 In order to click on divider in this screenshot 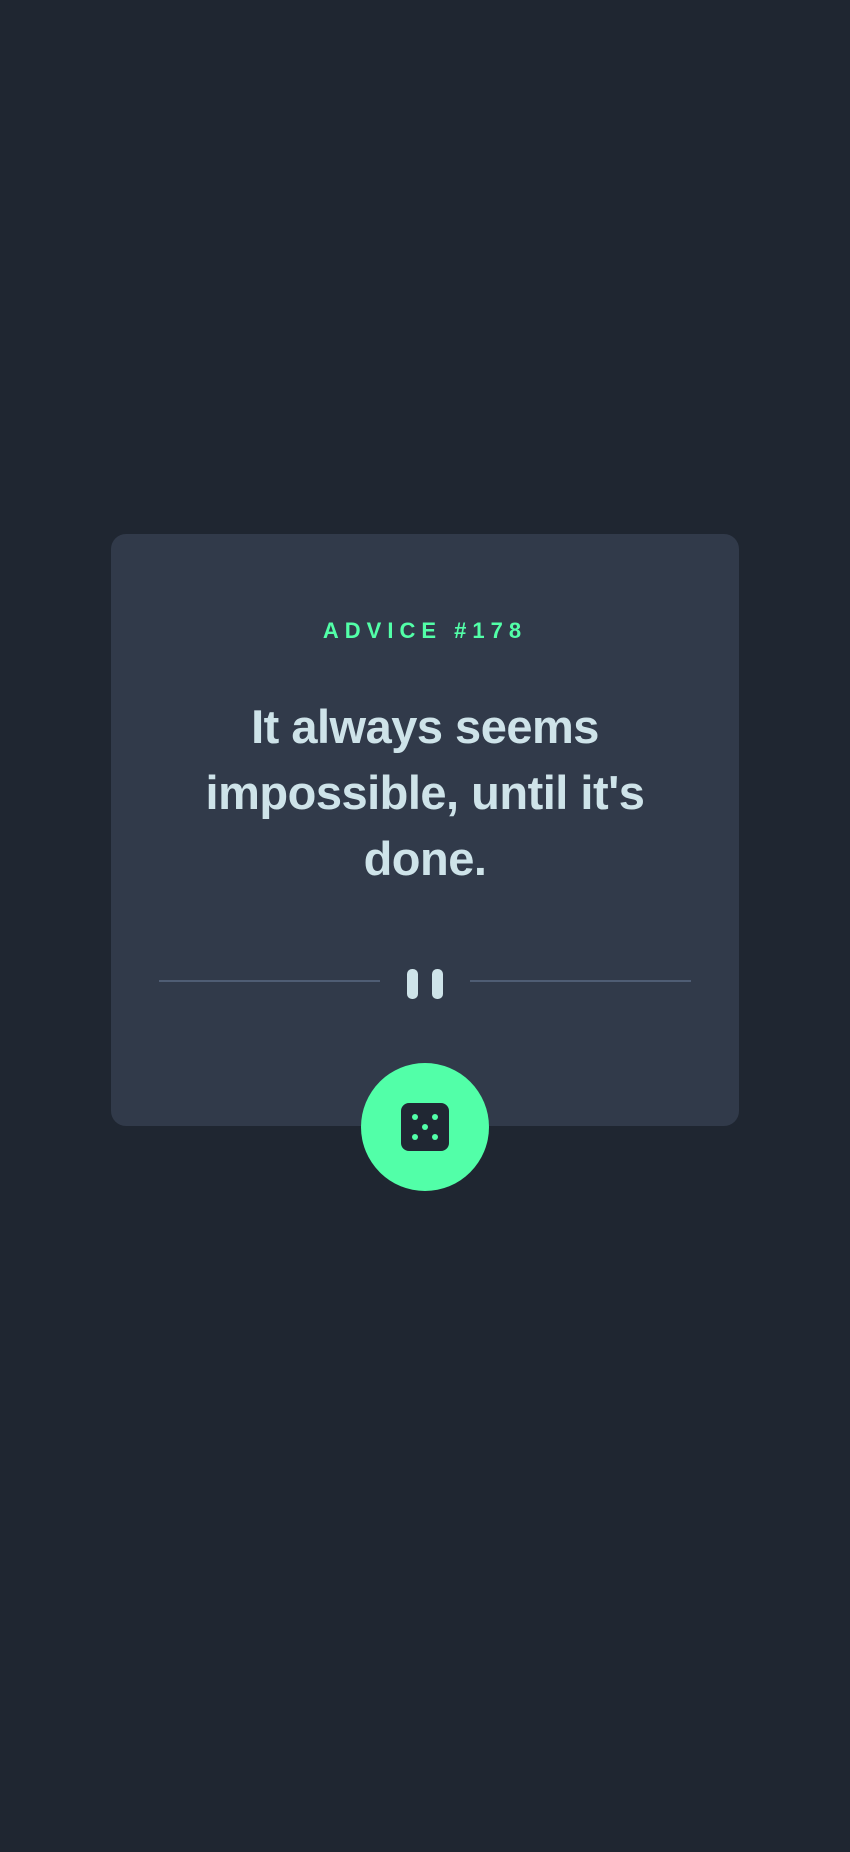, I will do `click(425, 984)`.